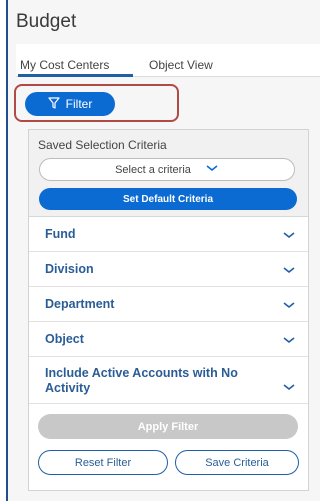  Describe the element at coordinates (60, 234) in the screenshot. I see `accordion-fund-label: Fund` at that location.